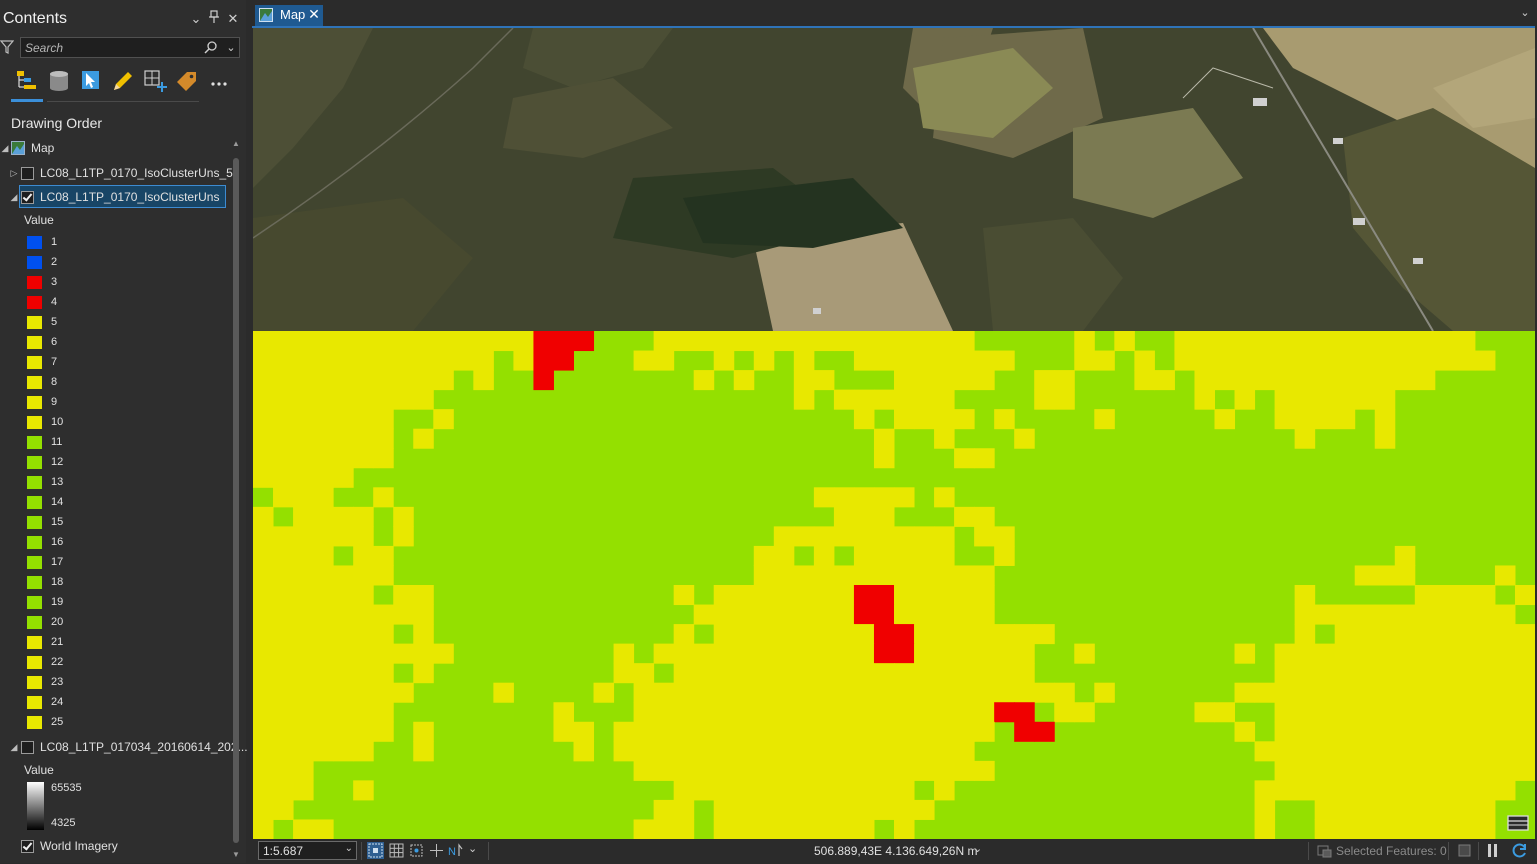  I want to click on crosshair-icon, so click(436, 850).